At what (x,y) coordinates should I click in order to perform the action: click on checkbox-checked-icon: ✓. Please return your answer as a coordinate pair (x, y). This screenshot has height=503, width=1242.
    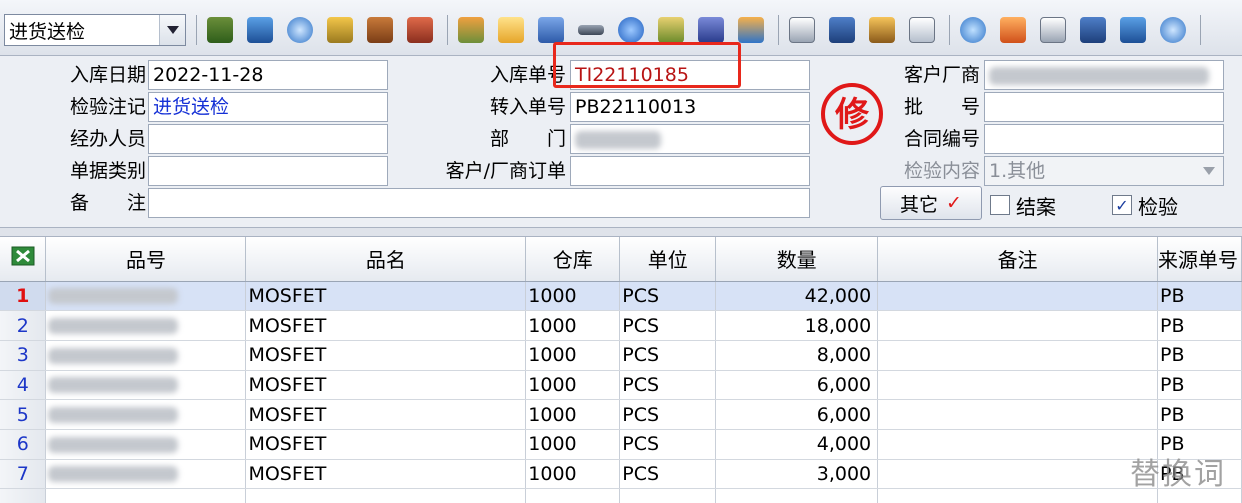
    Looking at the image, I should click on (1122, 205).